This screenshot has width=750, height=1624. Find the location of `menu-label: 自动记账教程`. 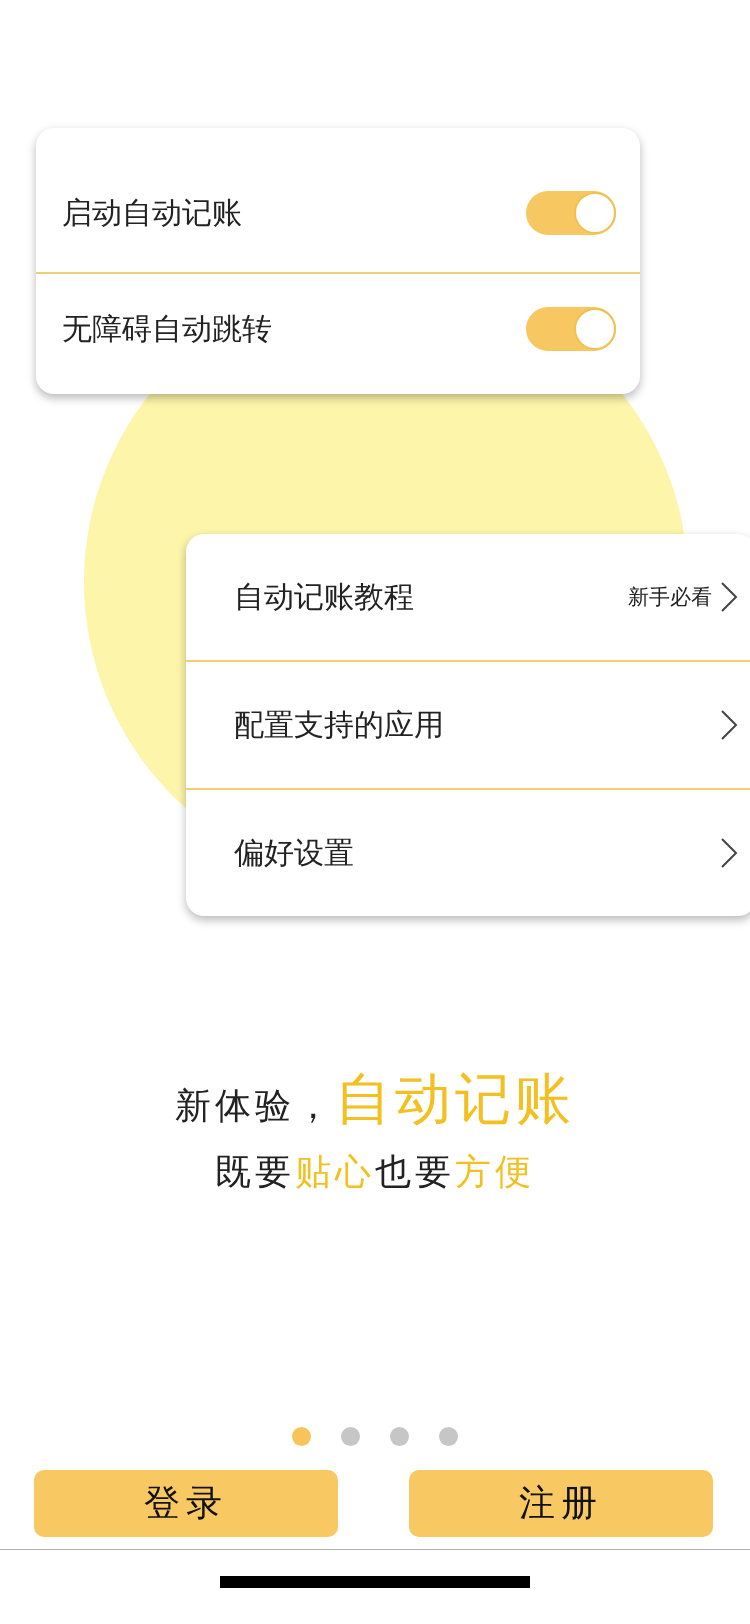

menu-label: 自动记账教程 is located at coordinates (324, 596).